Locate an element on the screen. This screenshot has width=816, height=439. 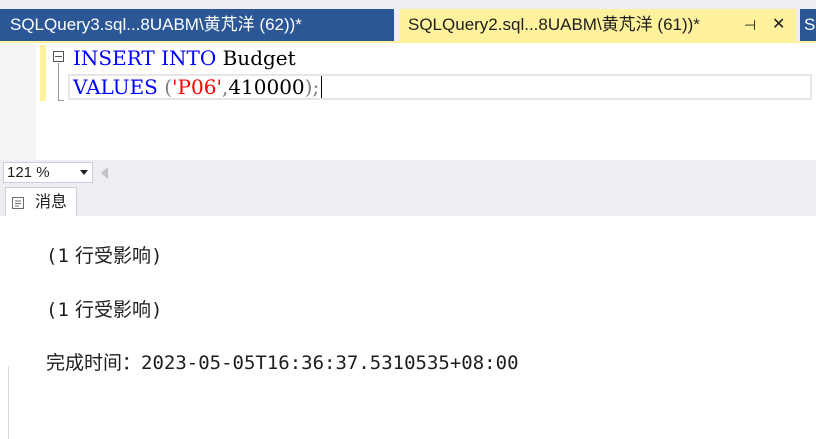
messages-left-border is located at coordinates (8, 402).